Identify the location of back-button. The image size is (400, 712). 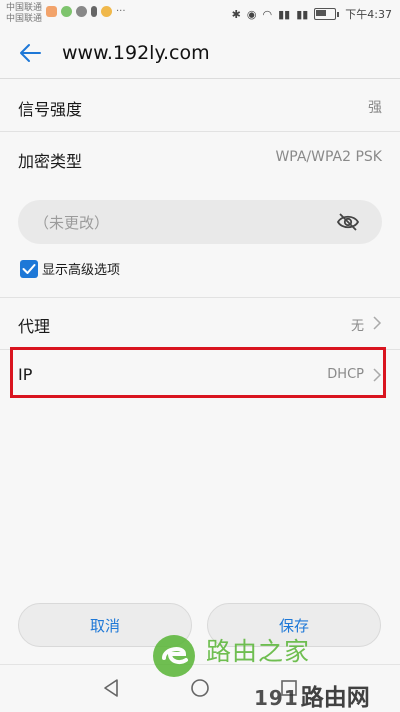
(30, 53).